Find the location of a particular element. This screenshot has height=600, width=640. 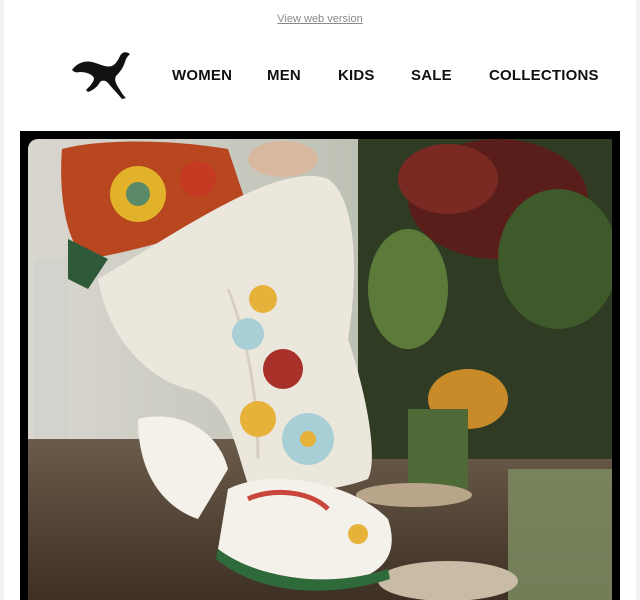

nav-item-men: MEN is located at coordinates (284, 75).